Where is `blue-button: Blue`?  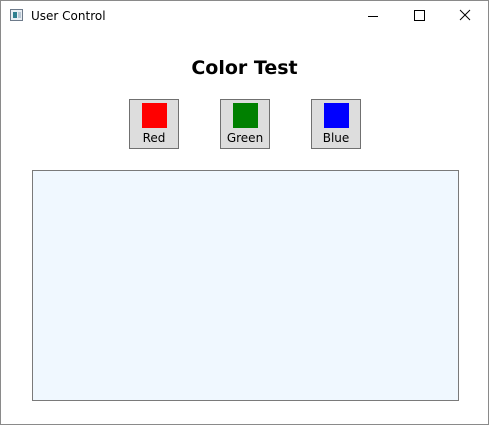 blue-button: Blue is located at coordinates (336, 124).